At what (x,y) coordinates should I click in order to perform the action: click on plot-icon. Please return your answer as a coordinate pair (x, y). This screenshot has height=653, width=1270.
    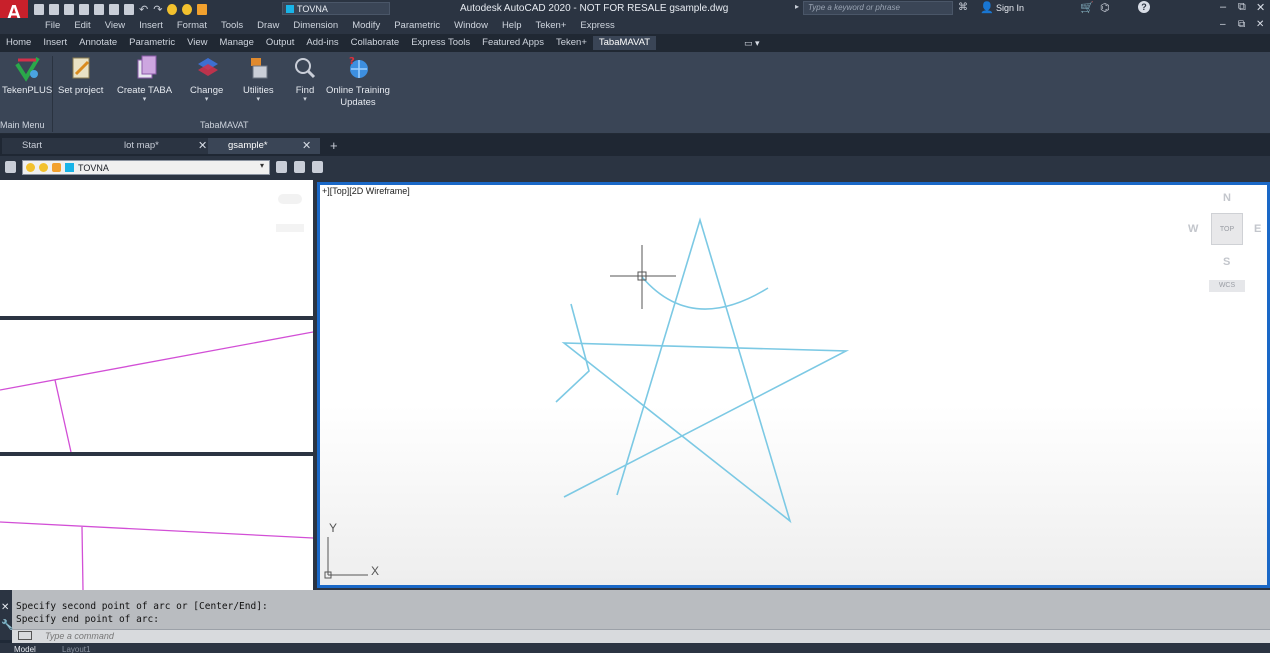
    Looking at the image, I should click on (114, 9).